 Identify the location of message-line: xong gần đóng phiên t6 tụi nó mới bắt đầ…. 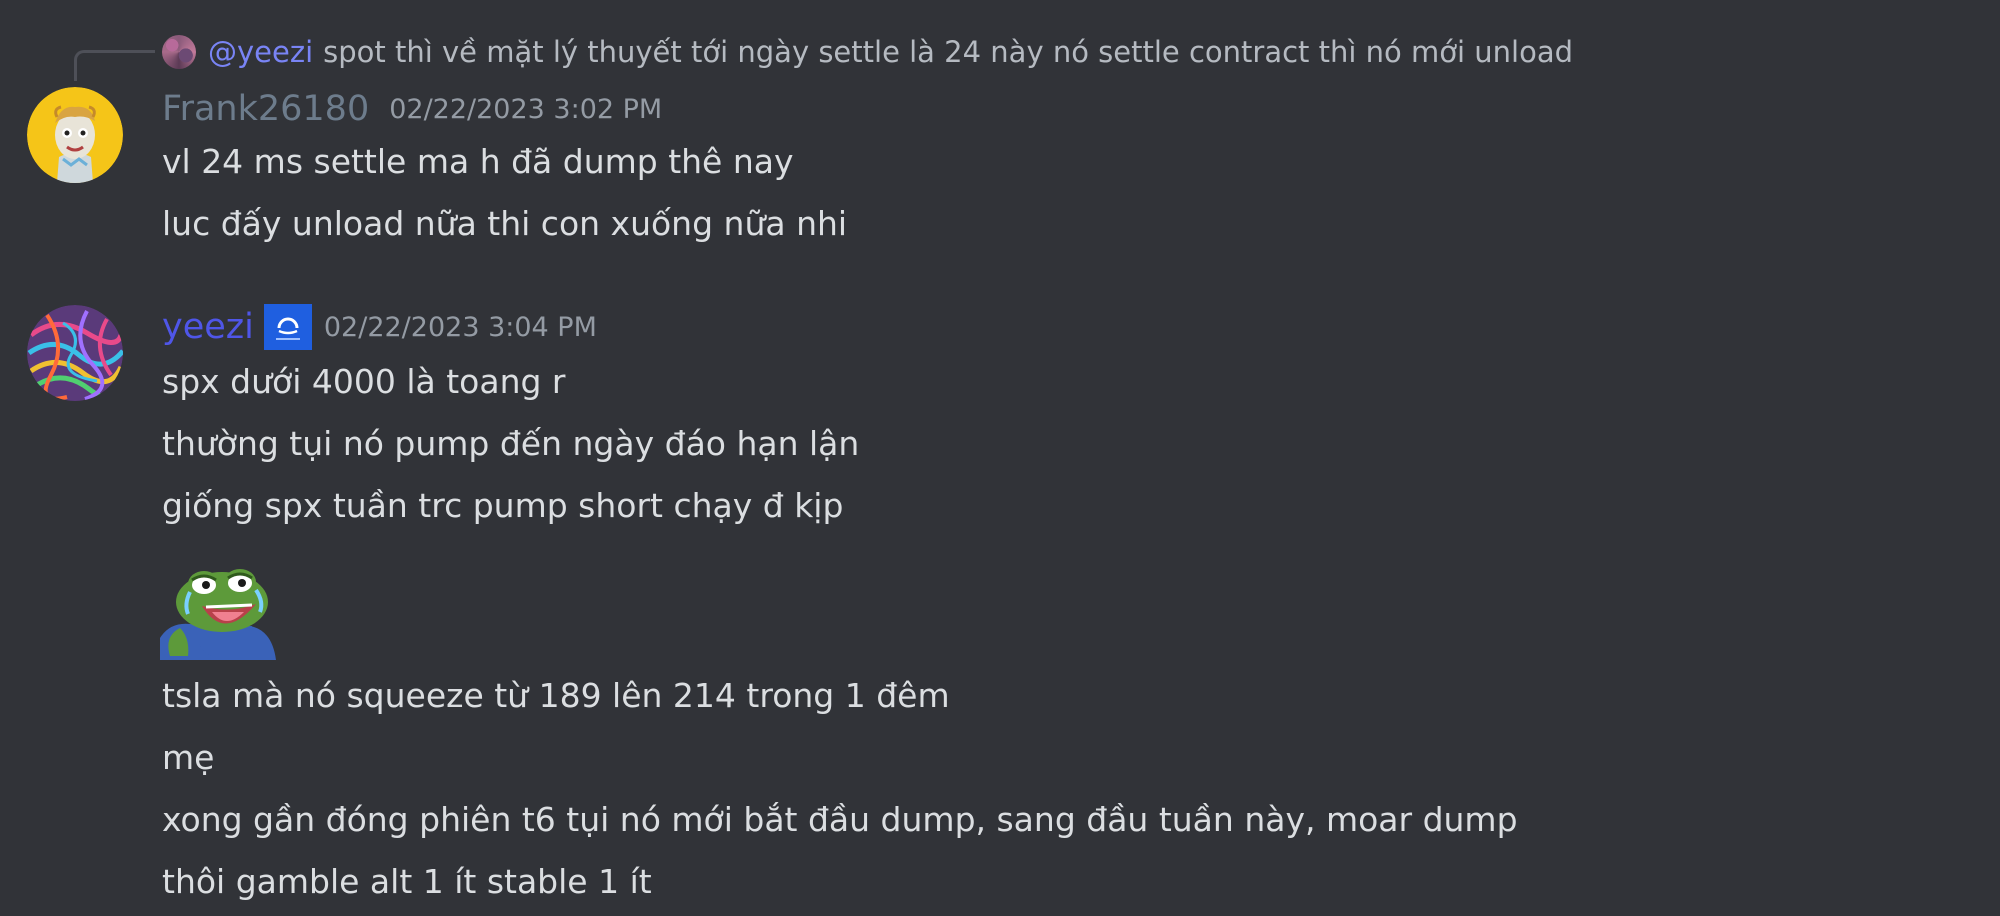
(840, 819).